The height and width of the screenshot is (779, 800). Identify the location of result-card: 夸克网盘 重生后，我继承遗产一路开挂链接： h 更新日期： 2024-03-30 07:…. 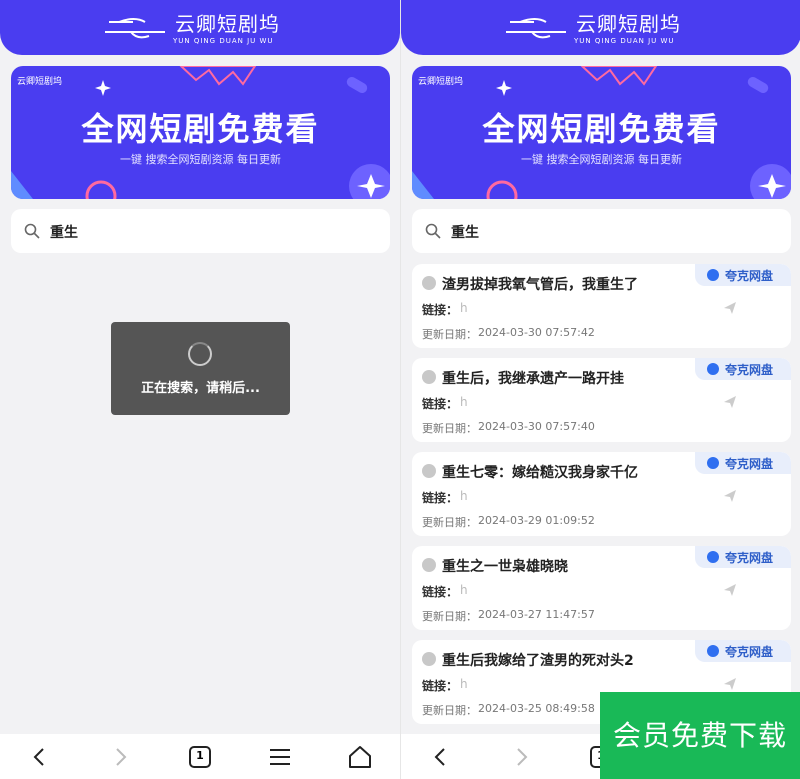
(601, 400).